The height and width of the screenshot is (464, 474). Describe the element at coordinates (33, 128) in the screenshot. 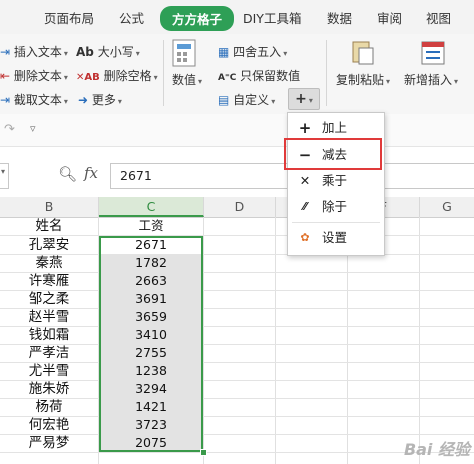

I see `customize-icon: ▿` at that location.